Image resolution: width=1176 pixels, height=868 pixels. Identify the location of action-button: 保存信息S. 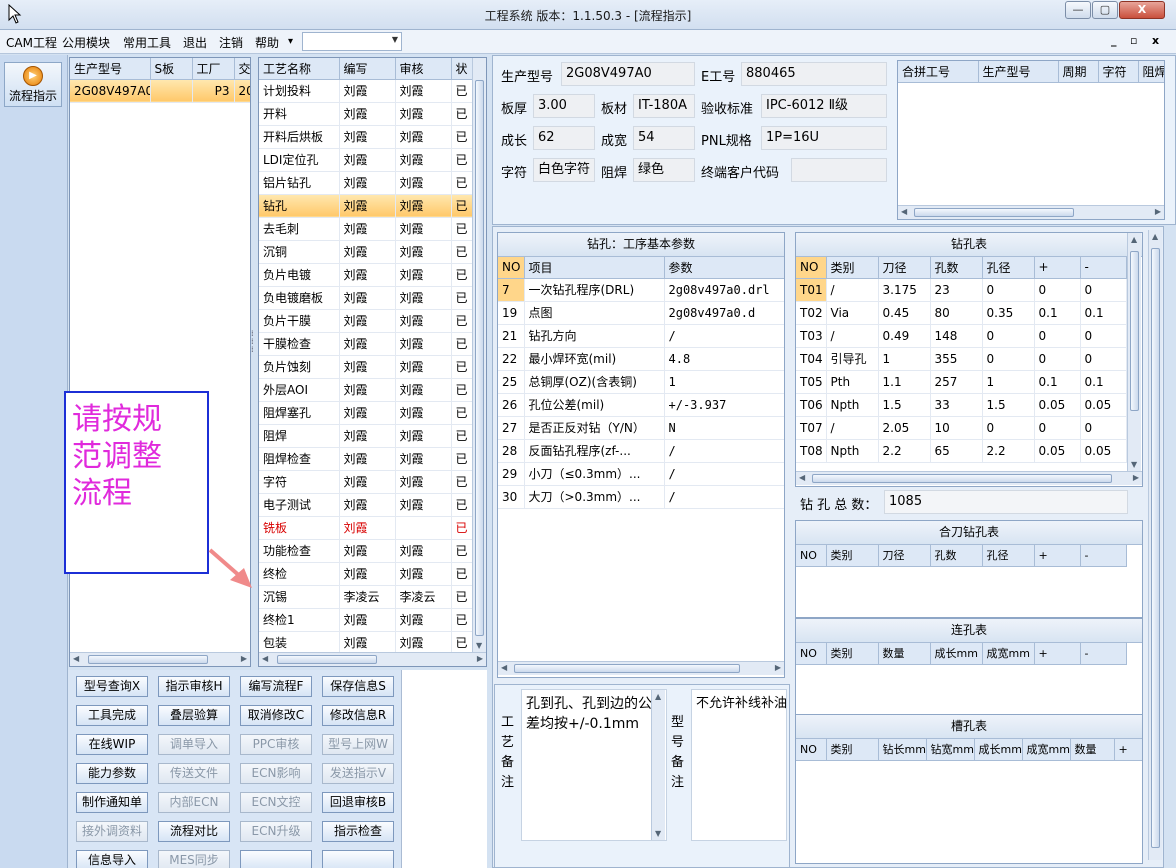
(358, 686).